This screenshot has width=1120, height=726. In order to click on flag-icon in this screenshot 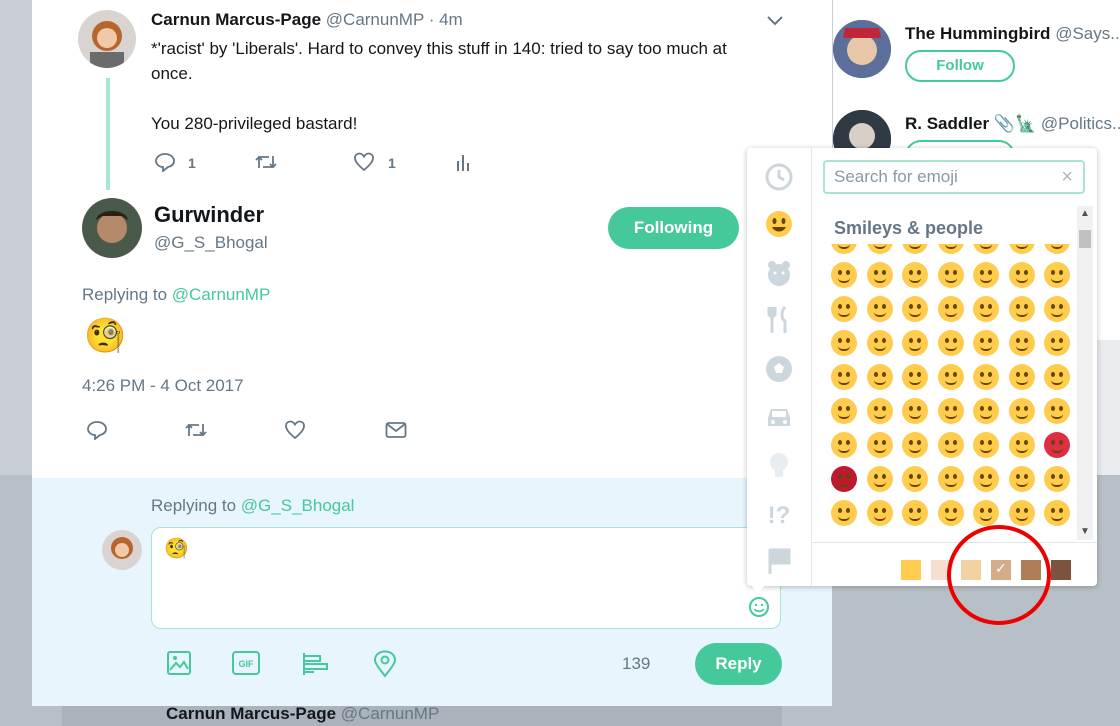, I will do `click(779, 561)`.